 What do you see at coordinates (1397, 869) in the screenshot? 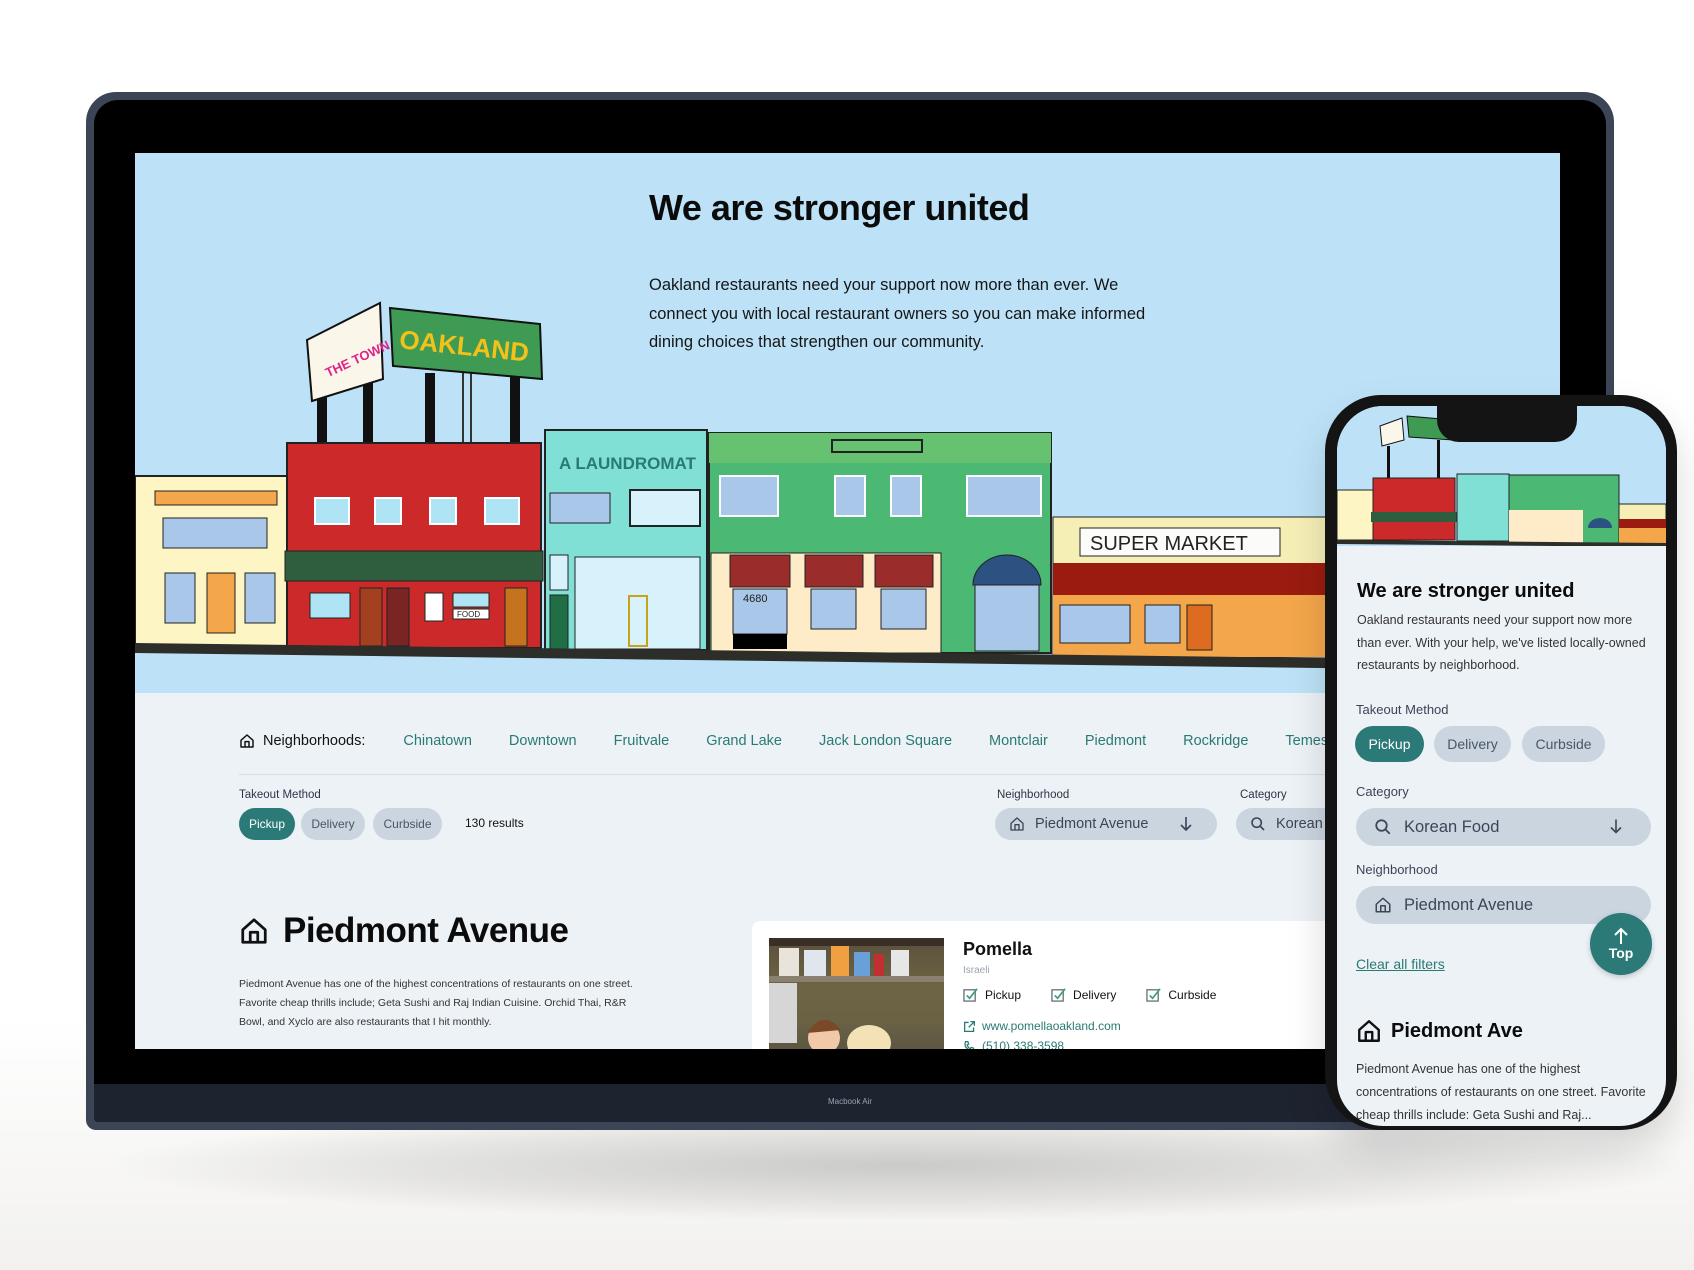
I see `phone-neighborhood-label: Neighborhood` at bounding box center [1397, 869].